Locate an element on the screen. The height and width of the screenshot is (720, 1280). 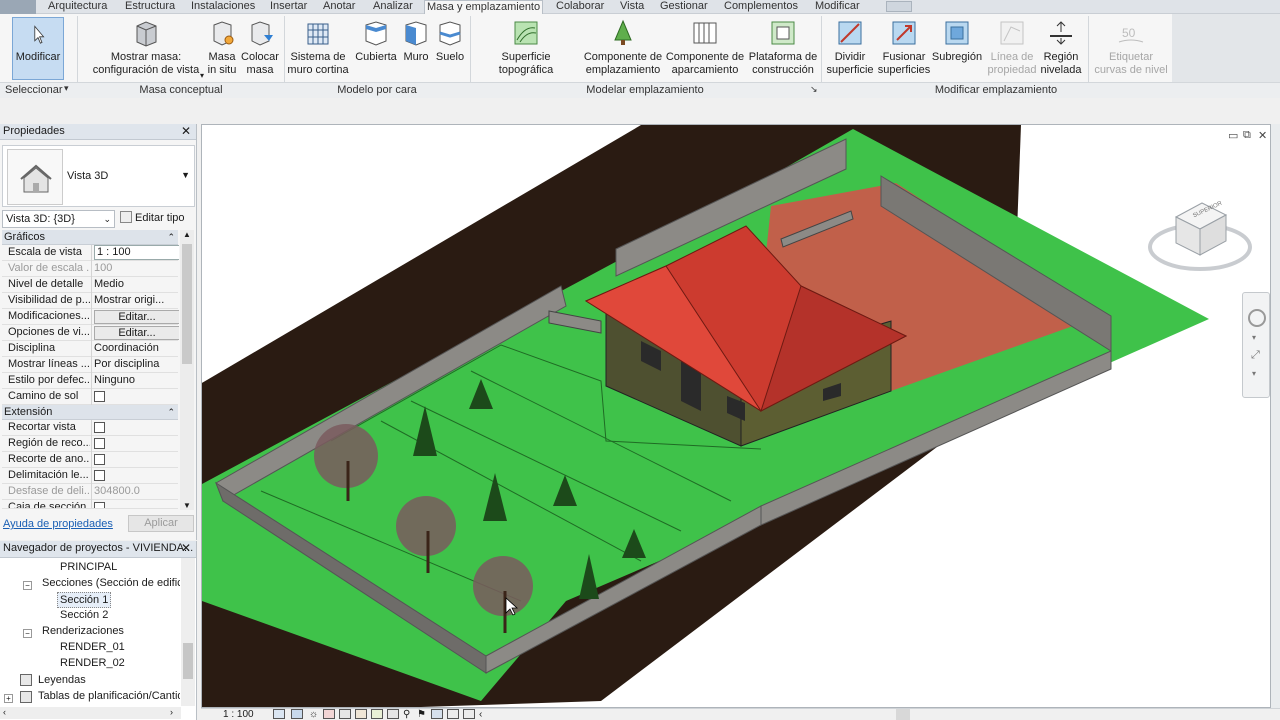
building-pad-button: Plataforma de construcción is located at coordinates (783, 47).